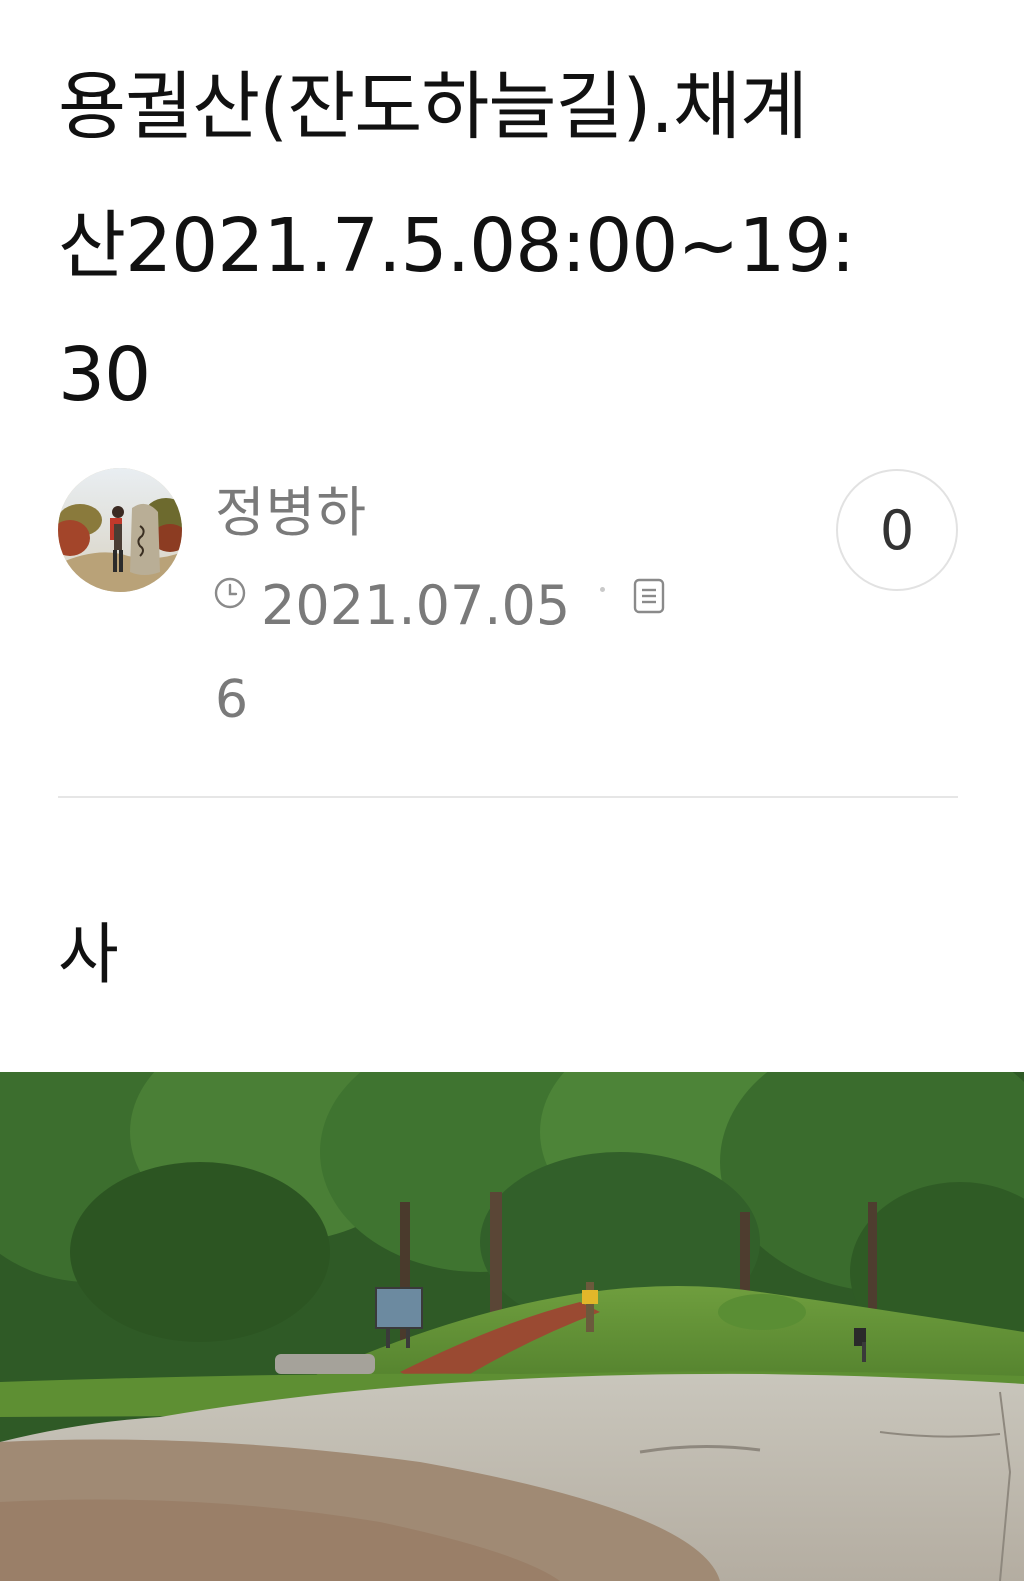  I want to click on post-meta: 2021.07.05, so click(439, 606).